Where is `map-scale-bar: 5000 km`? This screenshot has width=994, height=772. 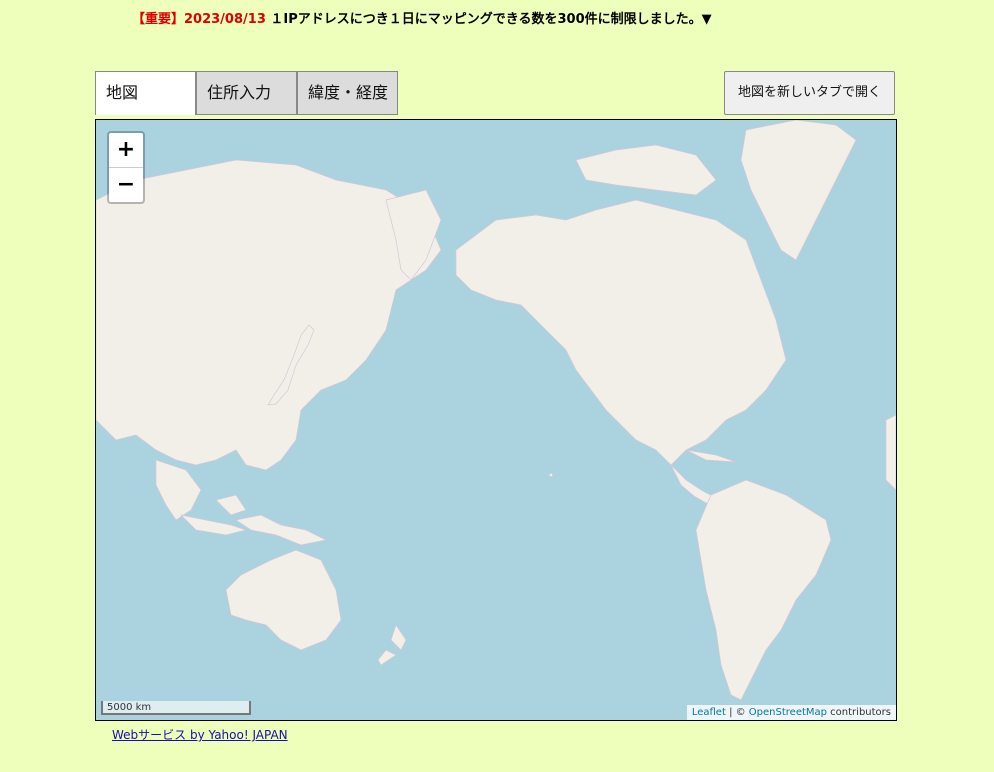 map-scale-bar: 5000 km is located at coordinates (176, 708).